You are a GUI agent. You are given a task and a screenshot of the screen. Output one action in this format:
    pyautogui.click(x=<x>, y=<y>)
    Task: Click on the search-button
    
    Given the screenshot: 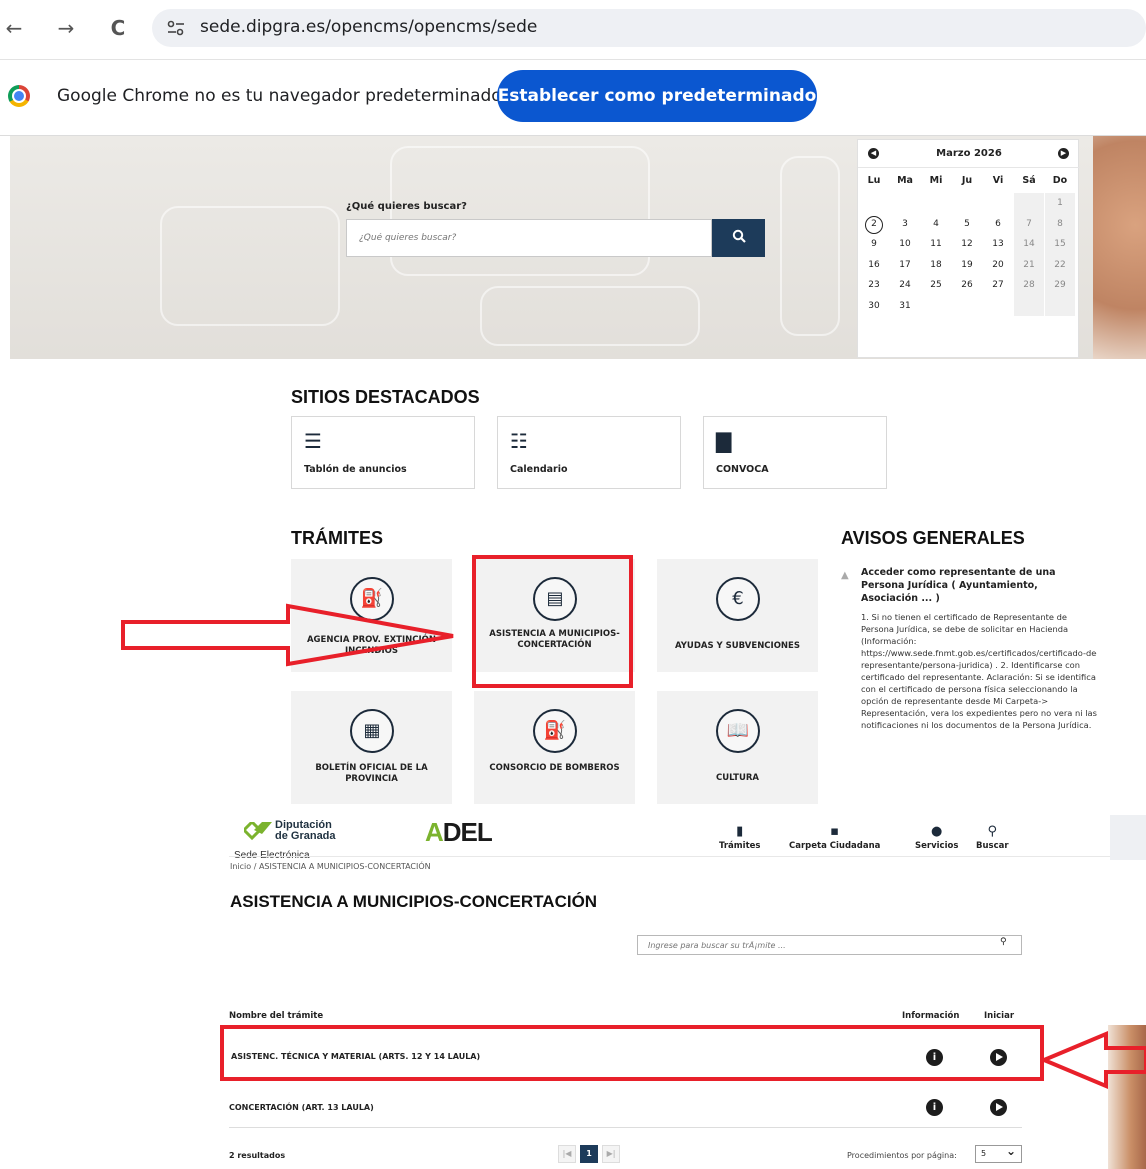 What is the action you would take?
    pyautogui.click(x=738, y=238)
    